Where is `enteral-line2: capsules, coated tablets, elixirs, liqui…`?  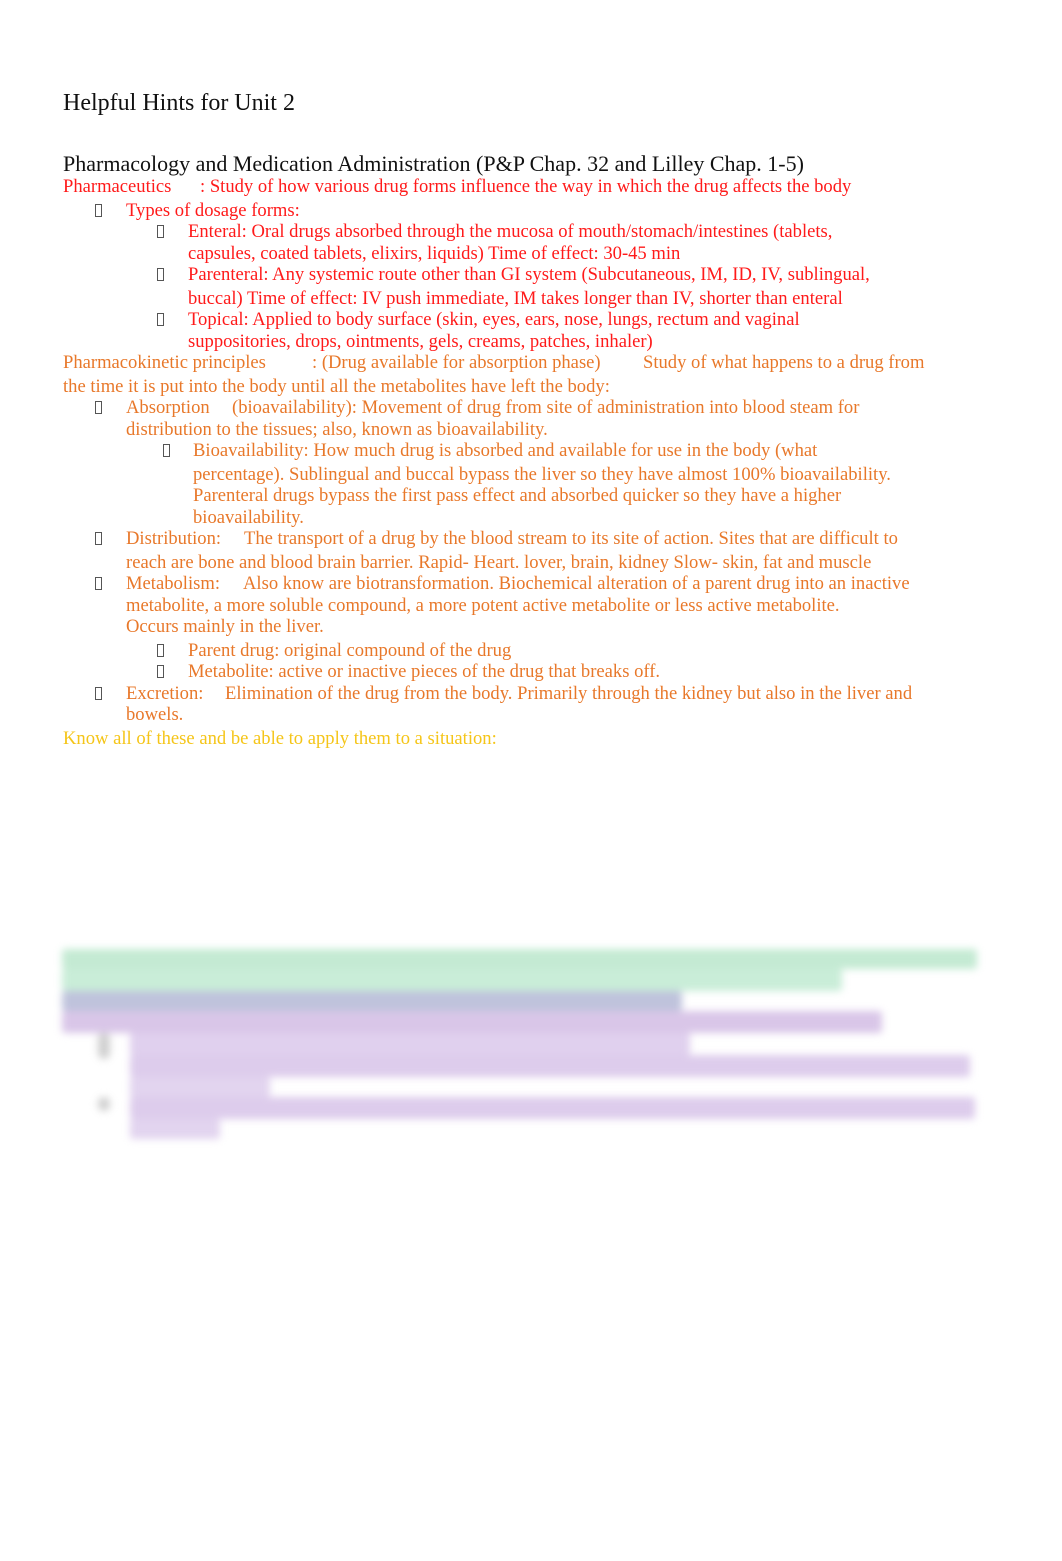 enteral-line2: capsules, coated tablets, elixirs, liqui… is located at coordinates (434, 253).